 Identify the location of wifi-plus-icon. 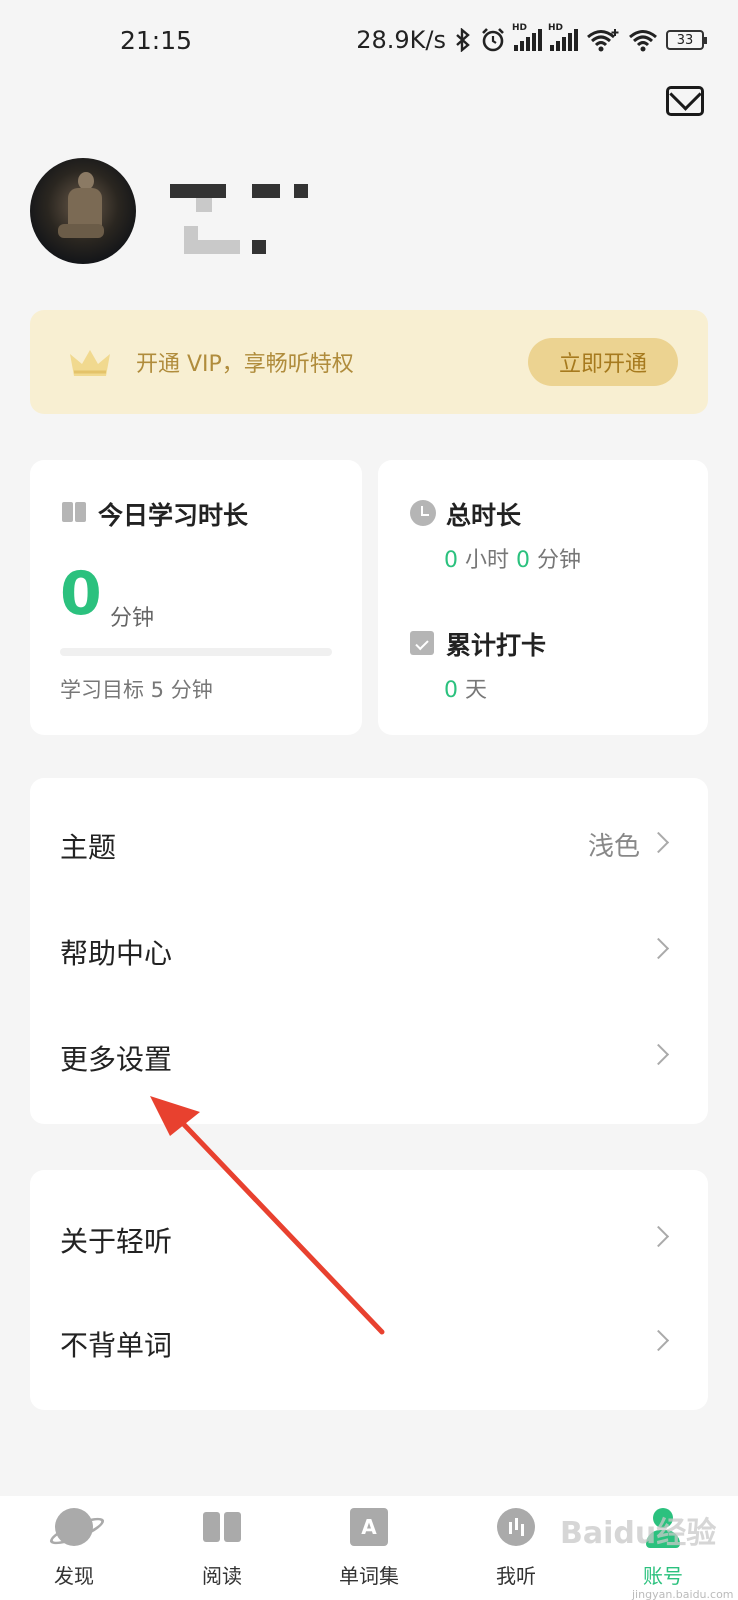
(603, 40).